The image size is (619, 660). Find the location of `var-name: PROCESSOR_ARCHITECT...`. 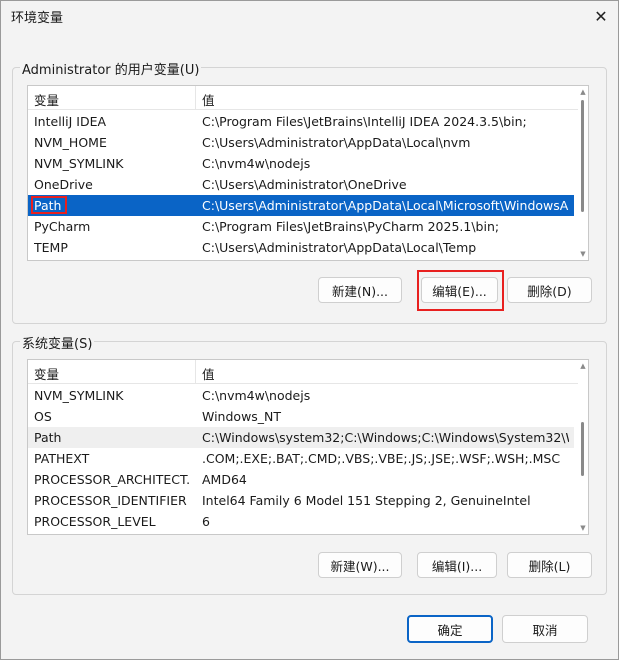

var-name: PROCESSOR_ARCHITECT... is located at coordinates (111, 479).